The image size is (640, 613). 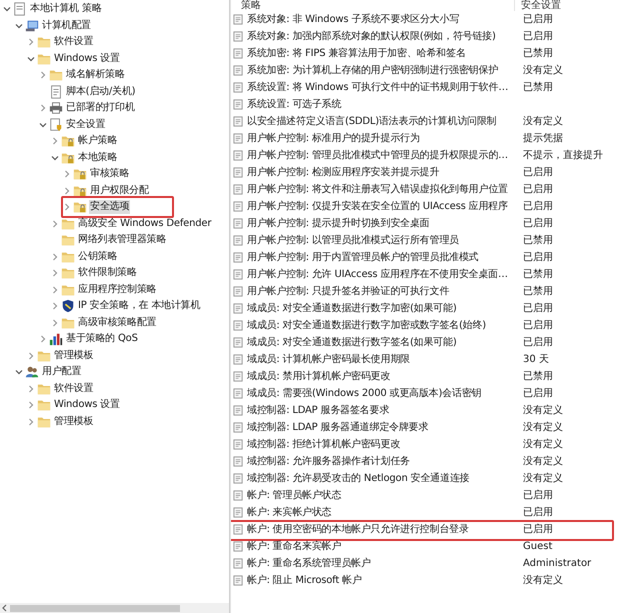 I want to click on tree-item: 用户权限分配, so click(x=119, y=191).